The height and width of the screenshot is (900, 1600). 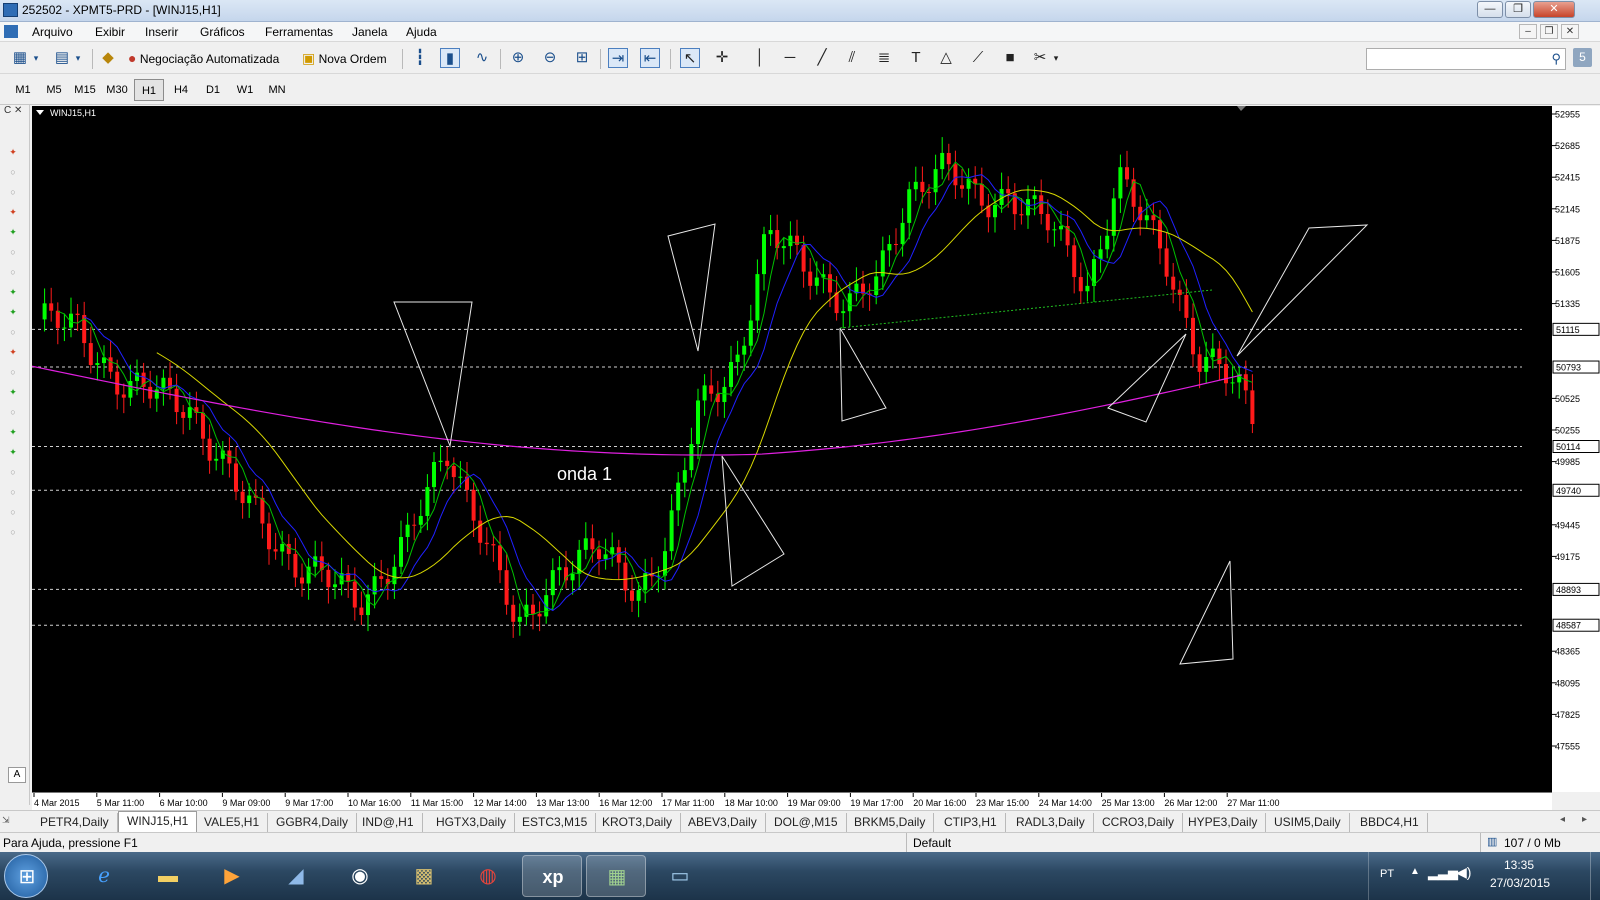 What do you see at coordinates (1223, 822) in the screenshot?
I see `chart-tab: HYPE3,Daily` at bounding box center [1223, 822].